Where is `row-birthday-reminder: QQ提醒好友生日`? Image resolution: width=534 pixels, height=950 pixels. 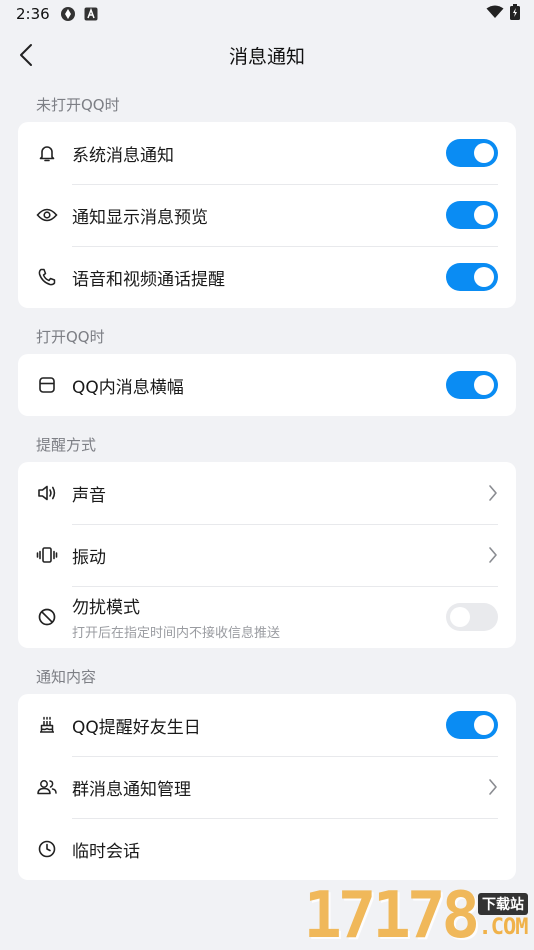
row-birthday-reminder: QQ提醒好友生日 is located at coordinates (267, 725).